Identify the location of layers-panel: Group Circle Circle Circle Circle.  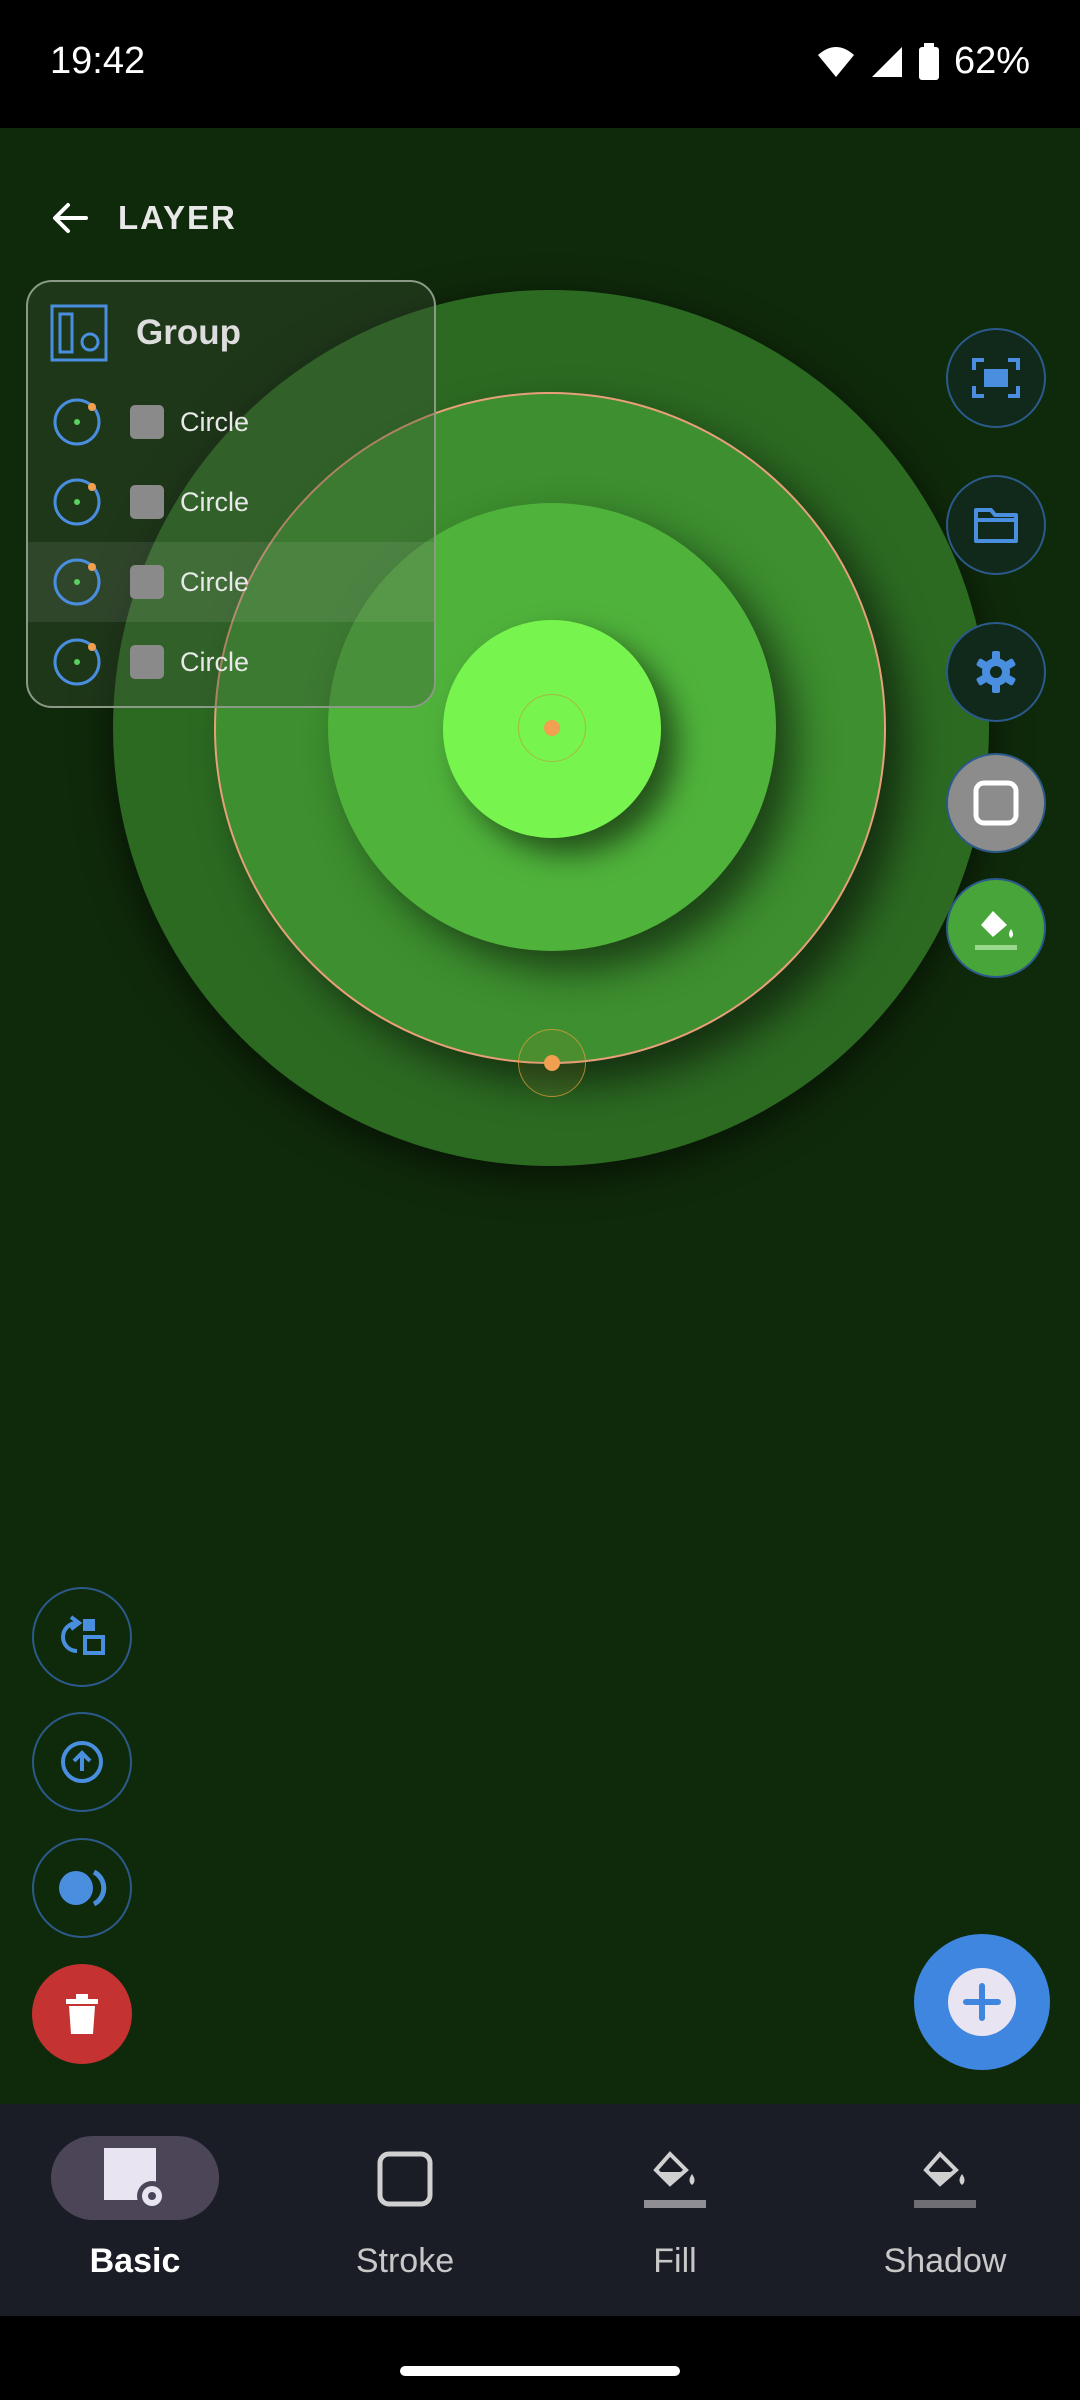
(231, 494).